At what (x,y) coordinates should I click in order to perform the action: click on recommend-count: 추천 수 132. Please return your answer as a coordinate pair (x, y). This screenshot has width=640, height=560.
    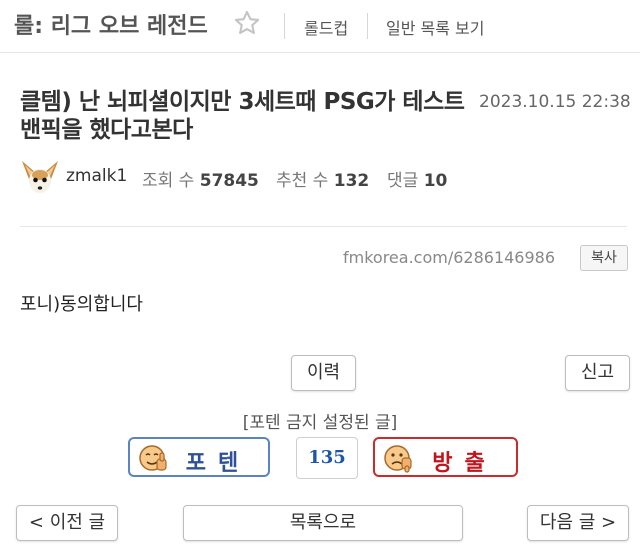
    Looking at the image, I should click on (322, 178).